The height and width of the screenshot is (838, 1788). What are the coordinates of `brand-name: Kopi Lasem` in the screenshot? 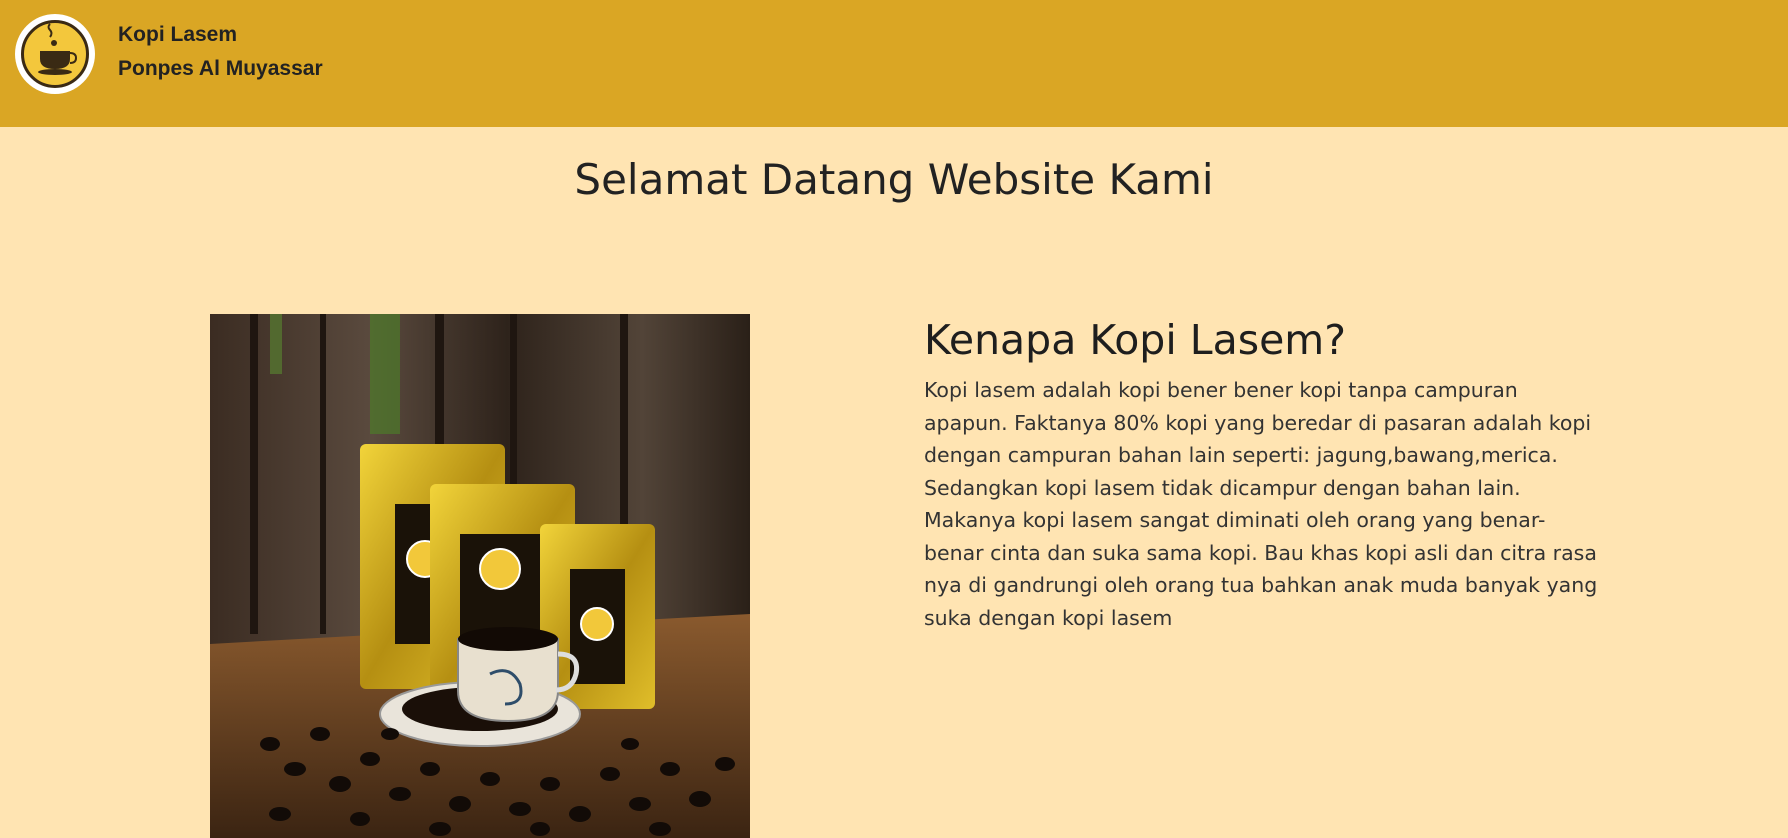 It's located at (220, 35).